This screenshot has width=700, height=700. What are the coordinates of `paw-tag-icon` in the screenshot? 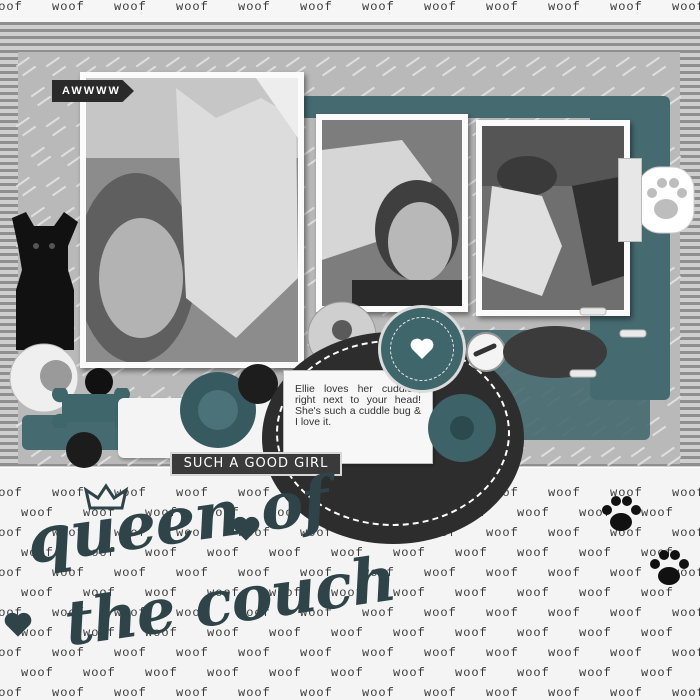 It's located at (666, 200).